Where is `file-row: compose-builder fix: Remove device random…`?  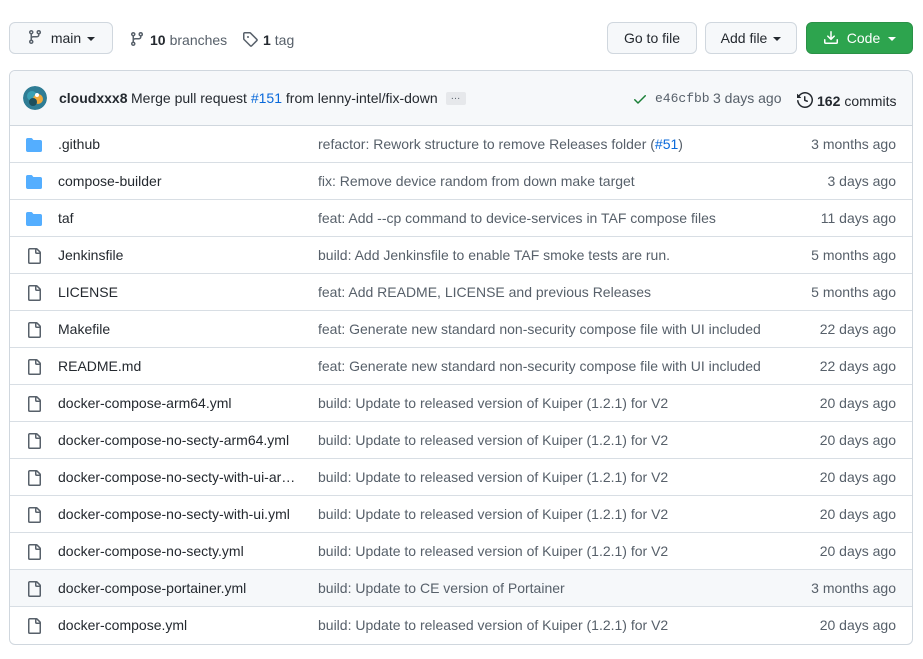 file-row: compose-builder fix: Remove device random… is located at coordinates (461, 181).